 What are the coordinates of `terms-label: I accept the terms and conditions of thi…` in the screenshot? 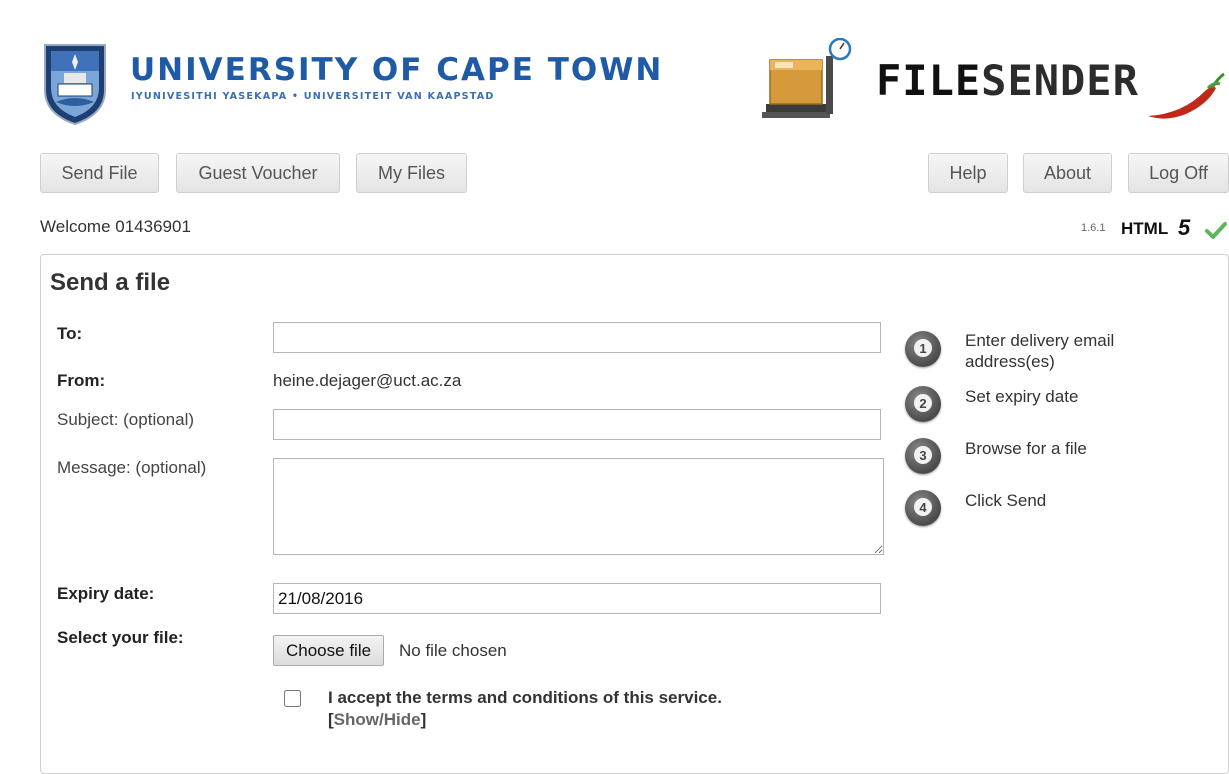 It's located at (525, 697).